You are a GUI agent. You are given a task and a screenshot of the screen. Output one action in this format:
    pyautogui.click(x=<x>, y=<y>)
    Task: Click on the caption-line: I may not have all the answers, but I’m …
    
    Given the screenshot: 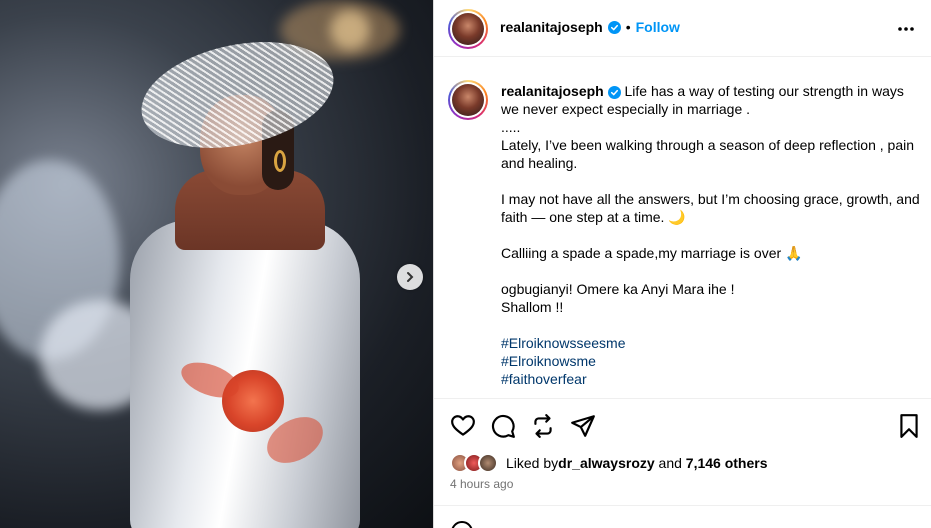 What is the action you would take?
    pyautogui.click(x=710, y=208)
    